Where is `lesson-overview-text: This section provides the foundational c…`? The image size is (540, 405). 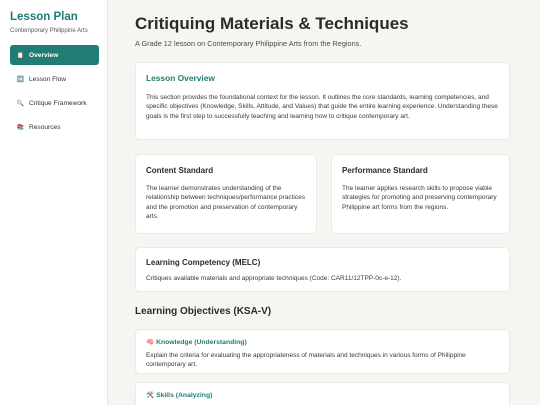 lesson-overview-text: This section provides the foundational c… is located at coordinates (322, 107).